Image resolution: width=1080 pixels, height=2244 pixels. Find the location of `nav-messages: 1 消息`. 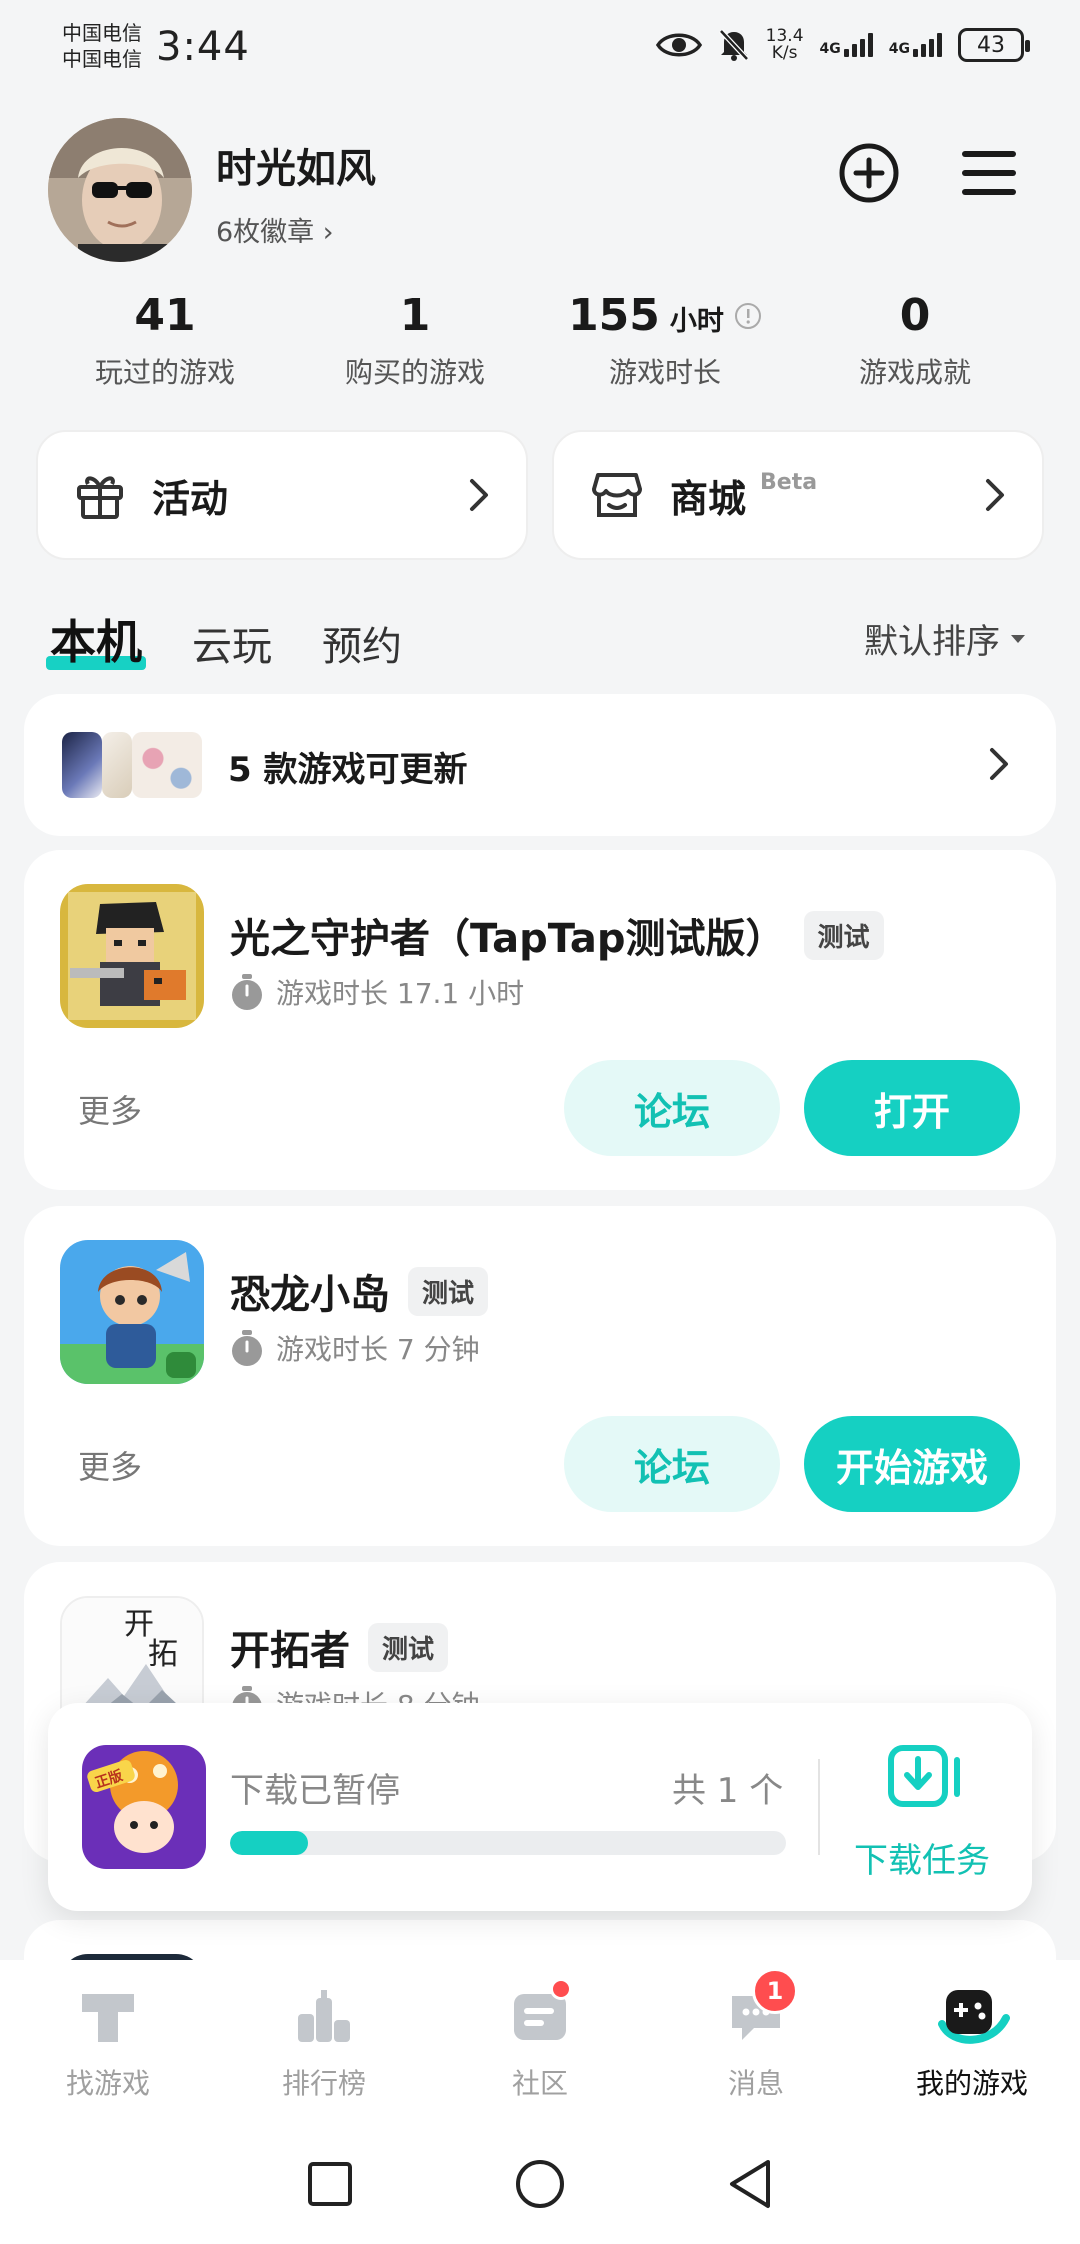

nav-messages: 1 消息 is located at coordinates (756, 2042).